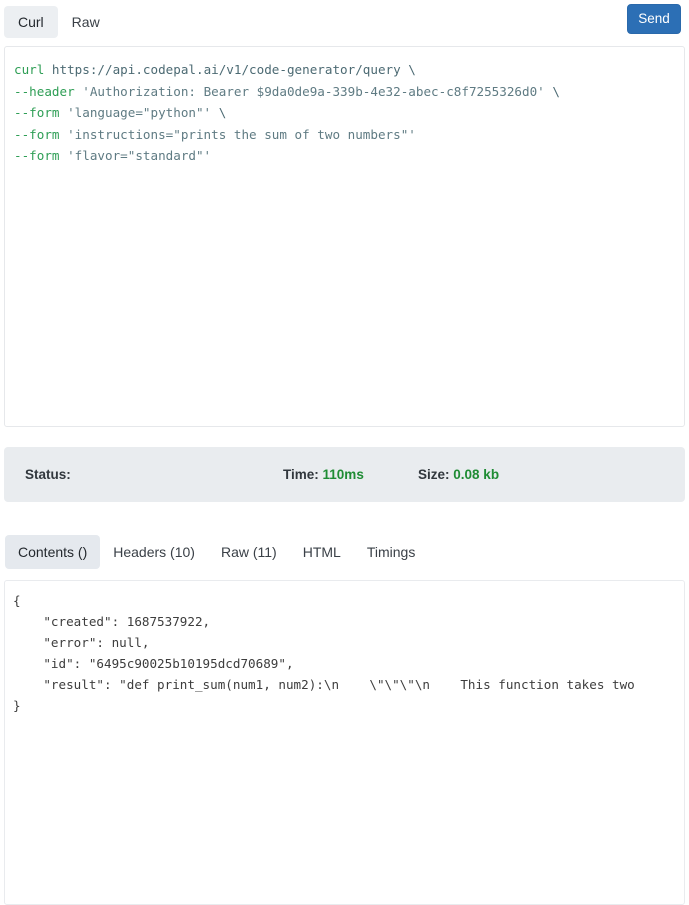 Image resolution: width=689 pixels, height=905 pixels. I want to click on size-field: Size: 0.08 kb, so click(458, 474).